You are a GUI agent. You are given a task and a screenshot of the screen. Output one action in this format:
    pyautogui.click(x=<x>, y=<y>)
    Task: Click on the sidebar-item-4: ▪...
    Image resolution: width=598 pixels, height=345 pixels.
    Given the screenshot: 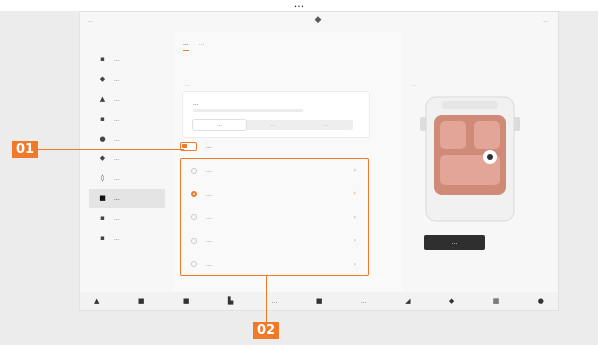 What is the action you would take?
    pyautogui.click(x=127, y=119)
    